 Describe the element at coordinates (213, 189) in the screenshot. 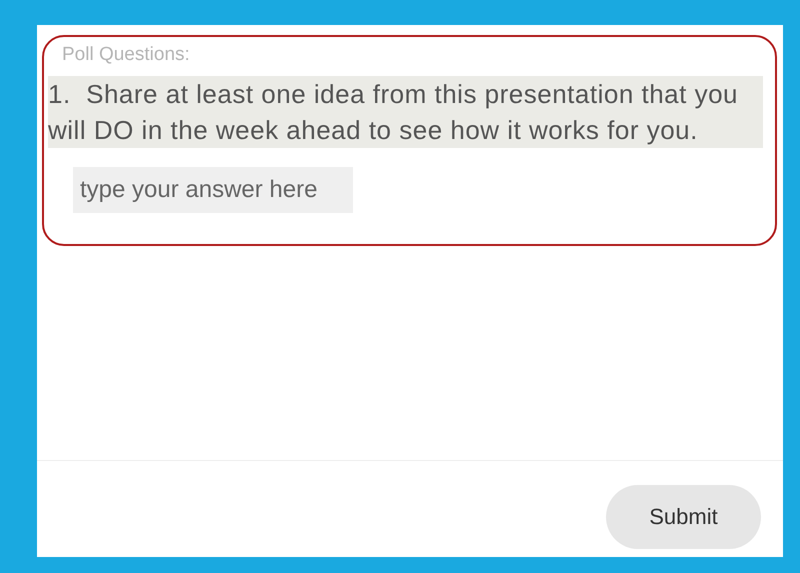

I see `answer-field: type your answer here` at that location.